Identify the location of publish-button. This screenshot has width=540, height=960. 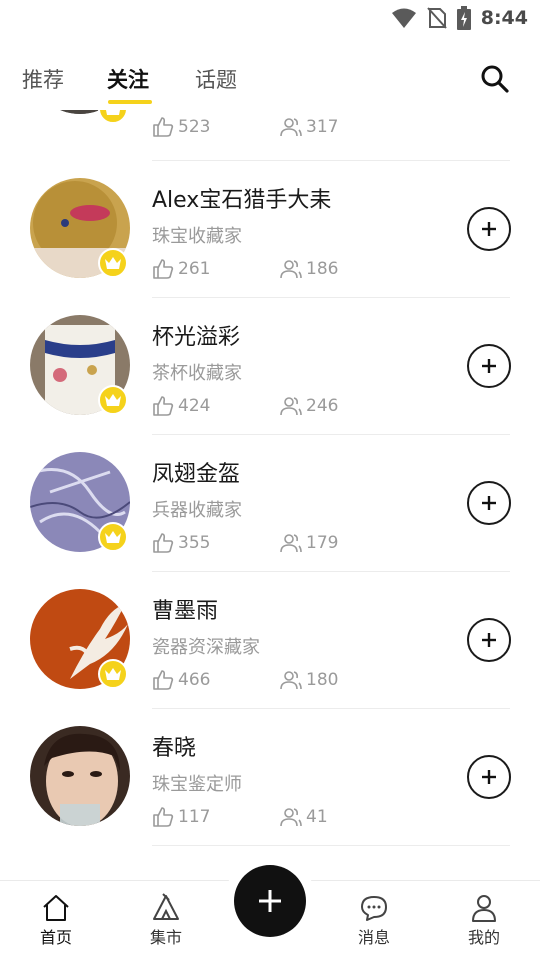
(270, 901).